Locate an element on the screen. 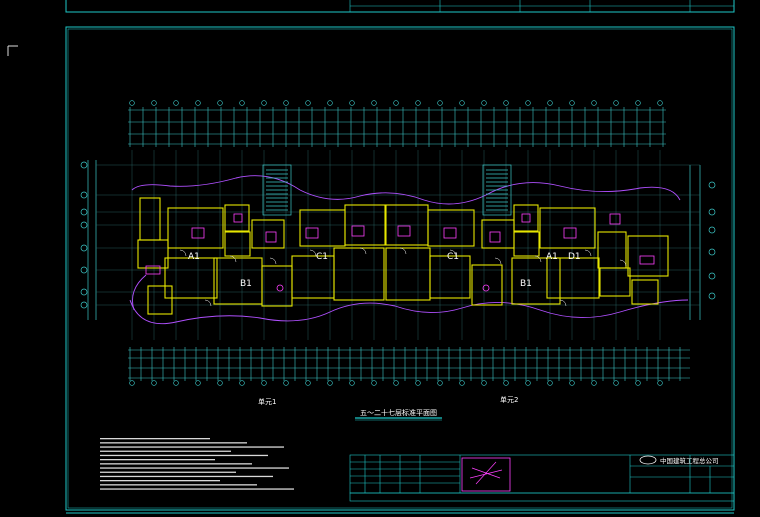  unit-label-1: 单元1 is located at coordinates (267, 401).